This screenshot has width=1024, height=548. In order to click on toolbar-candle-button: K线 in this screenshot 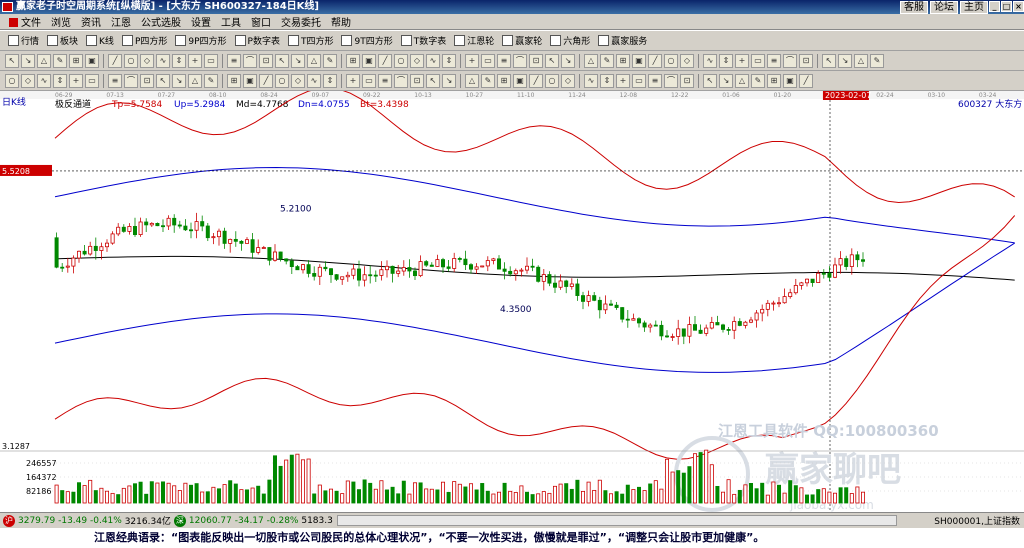, I will do `click(100, 41)`.